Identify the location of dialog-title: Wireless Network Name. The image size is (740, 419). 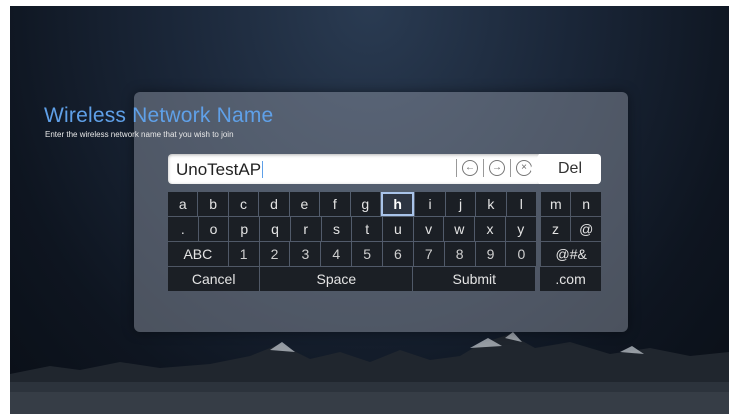
(159, 115).